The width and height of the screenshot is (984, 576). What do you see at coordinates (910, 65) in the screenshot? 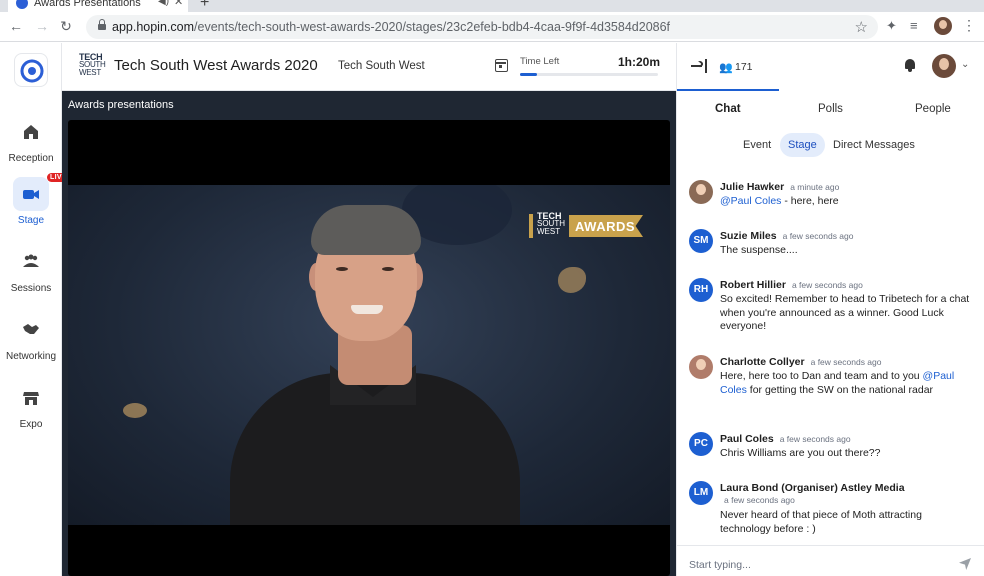
I see `bell-icon` at bounding box center [910, 65].